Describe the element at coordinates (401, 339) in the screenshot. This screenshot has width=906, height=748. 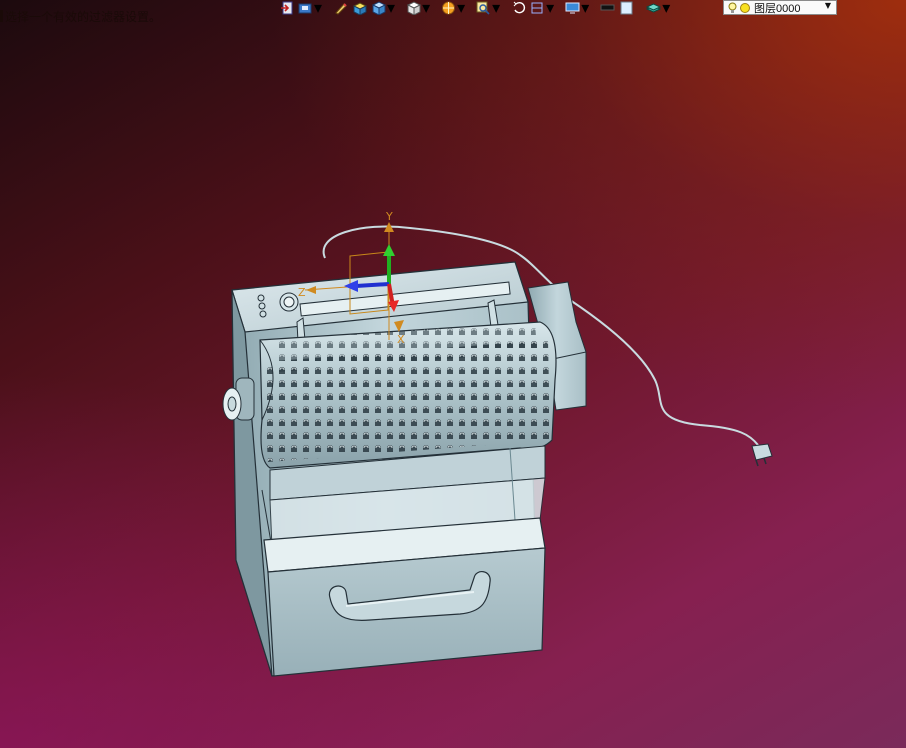
I see `triad-x-label: X` at that location.